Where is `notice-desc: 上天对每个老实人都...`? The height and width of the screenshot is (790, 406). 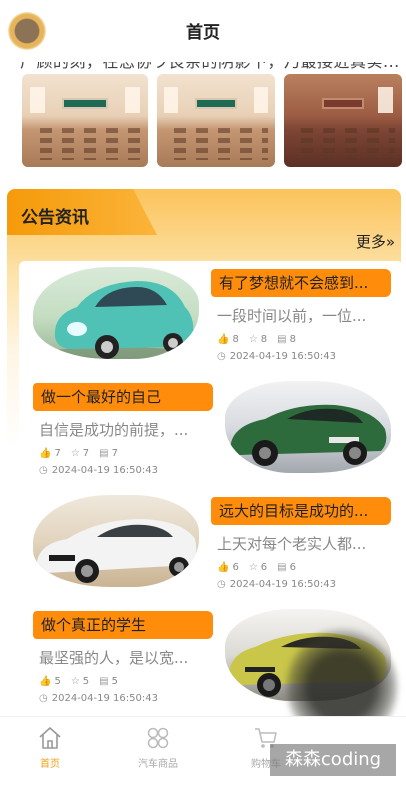
notice-desc: 上天对每个老实人都... is located at coordinates (292, 544).